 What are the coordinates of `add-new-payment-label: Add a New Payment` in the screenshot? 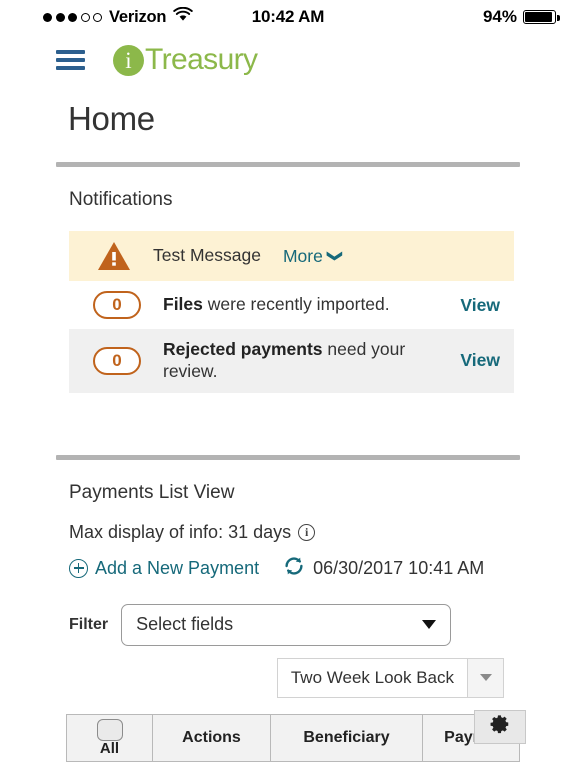 It's located at (177, 567).